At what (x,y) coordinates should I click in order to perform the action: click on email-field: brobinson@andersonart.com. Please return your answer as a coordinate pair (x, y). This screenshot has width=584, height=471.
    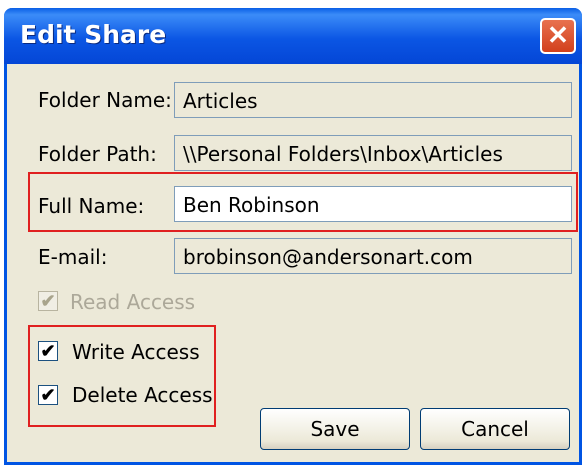
    Looking at the image, I should click on (373, 256).